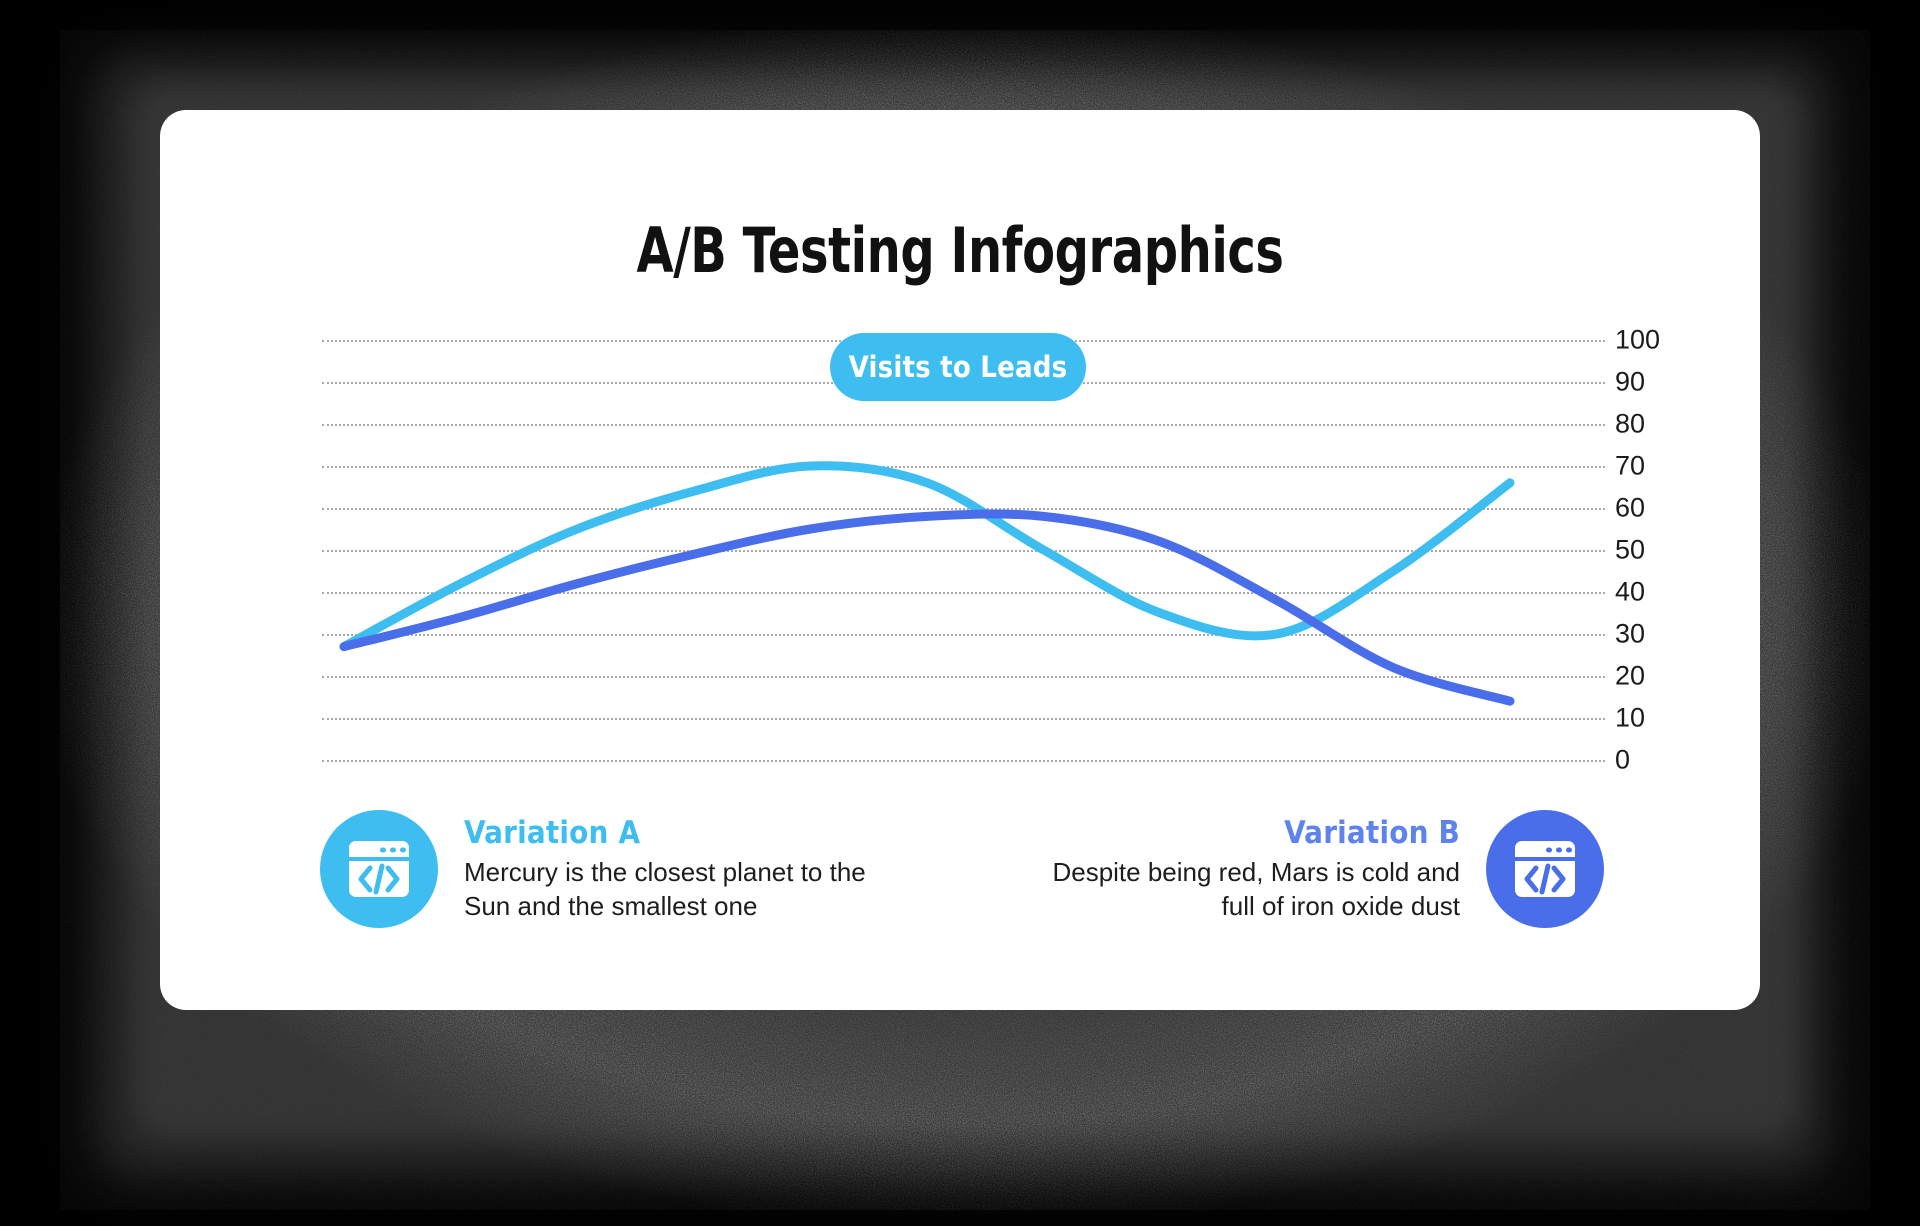  What do you see at coordinates (1630, 381) in the screenshot?
I see `y-axis-tick-label: 90` at bounding box center [1630, 381].